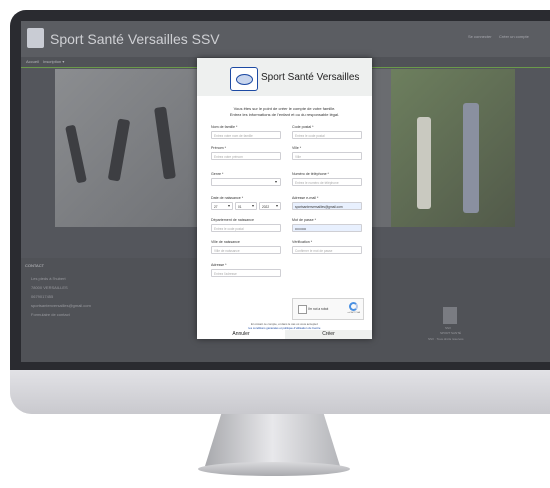 The image size is (550, 488). What do you see at coordinates (132, 148) in the screenshot?
I see `yoga-photo` at bounding box center [132, 148].